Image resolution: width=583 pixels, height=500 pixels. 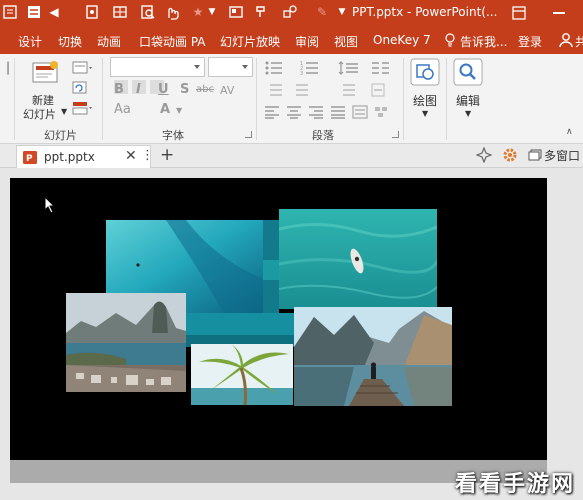 What do you see at coordinates (307, 41) in the screenshot?
I see `tab-review: 审阅` at bounding box center [307, 41].